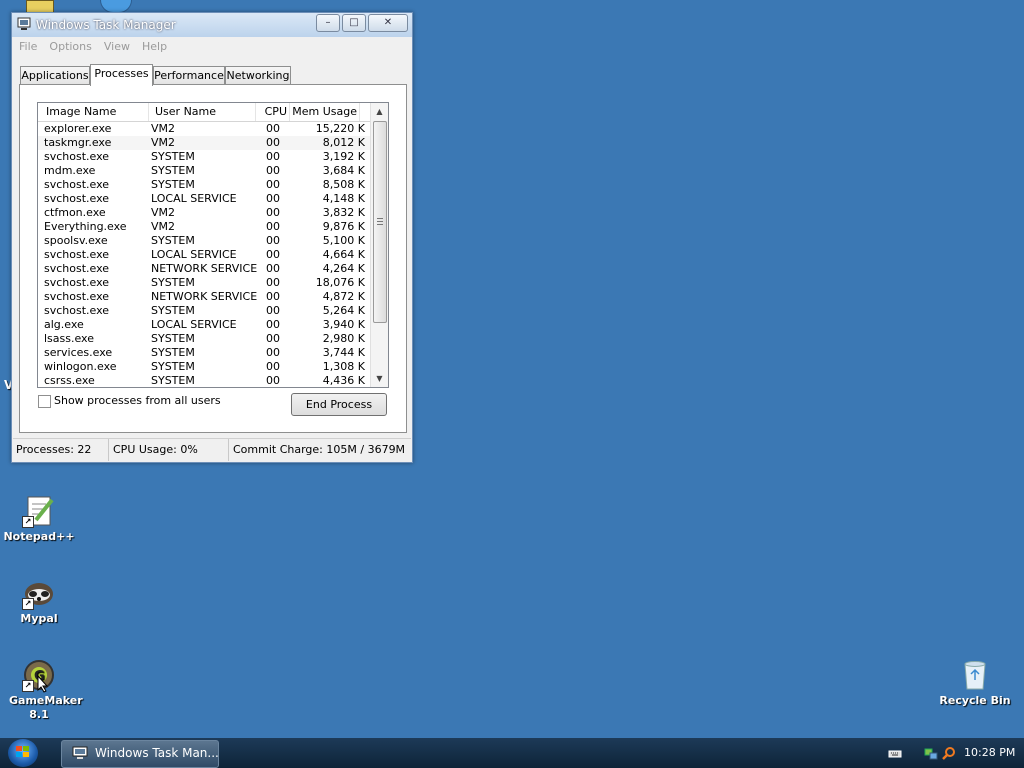  I want to click on search-icon, so click(949, 753).